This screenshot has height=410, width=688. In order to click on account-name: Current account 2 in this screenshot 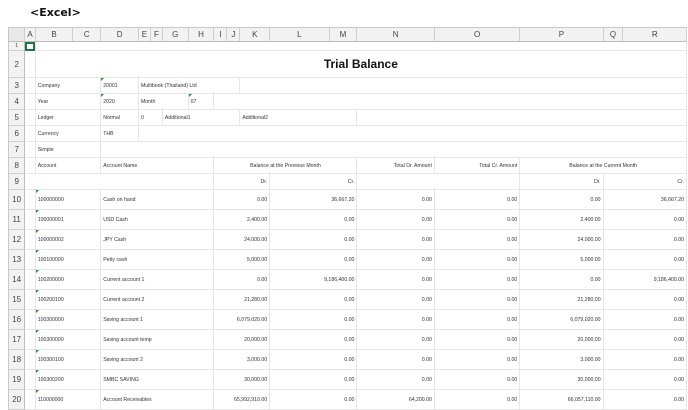, I will do `click(157, 299)`.